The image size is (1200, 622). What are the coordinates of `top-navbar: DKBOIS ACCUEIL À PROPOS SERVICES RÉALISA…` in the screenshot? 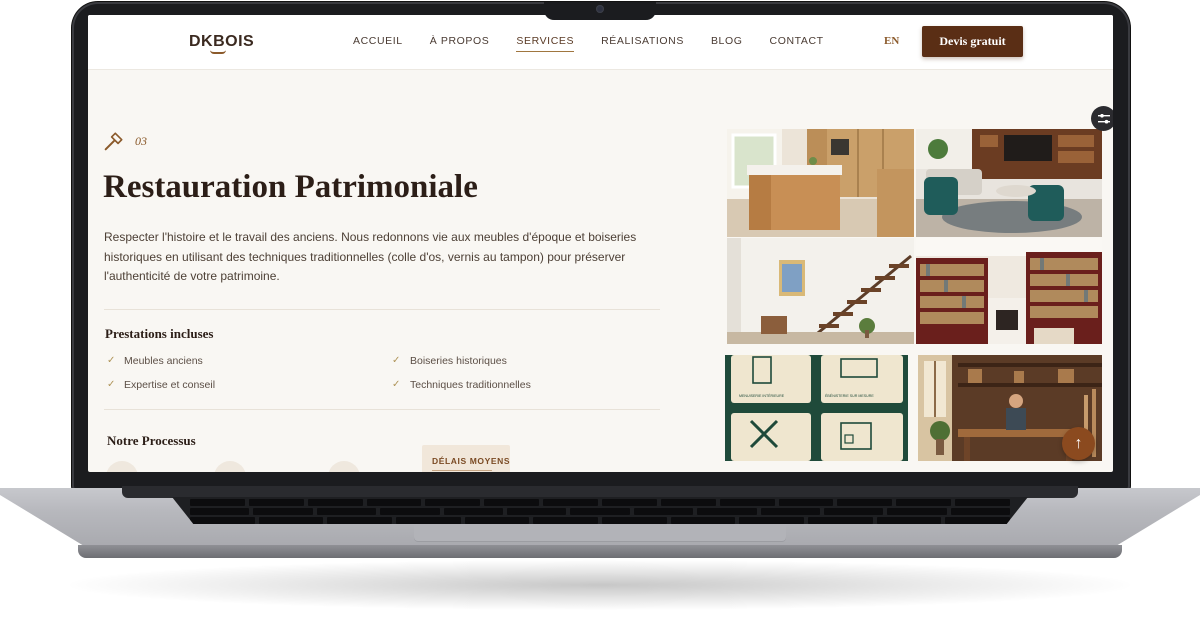 It's located at (600, 42).